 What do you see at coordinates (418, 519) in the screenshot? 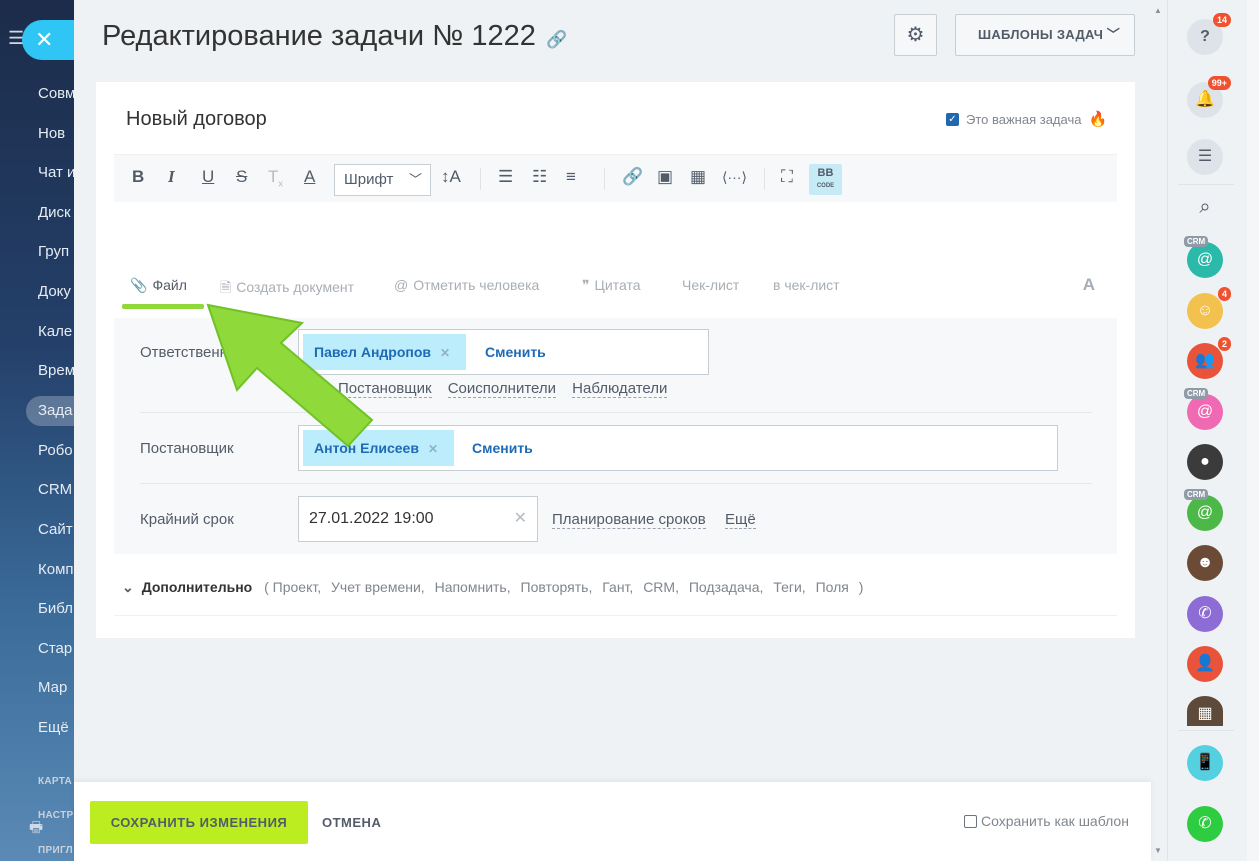
I see `deadline-input: 27.01.2022 19:00 ✕` at bounding box center [418, 519].